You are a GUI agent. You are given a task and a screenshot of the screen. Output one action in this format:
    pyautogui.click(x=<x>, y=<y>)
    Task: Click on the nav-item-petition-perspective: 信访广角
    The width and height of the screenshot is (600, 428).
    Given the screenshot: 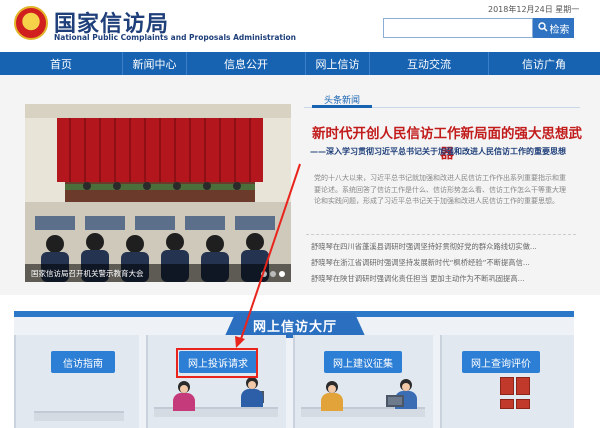 What is the action you would take?
    pyautogui.click(x=544, y=63)
    